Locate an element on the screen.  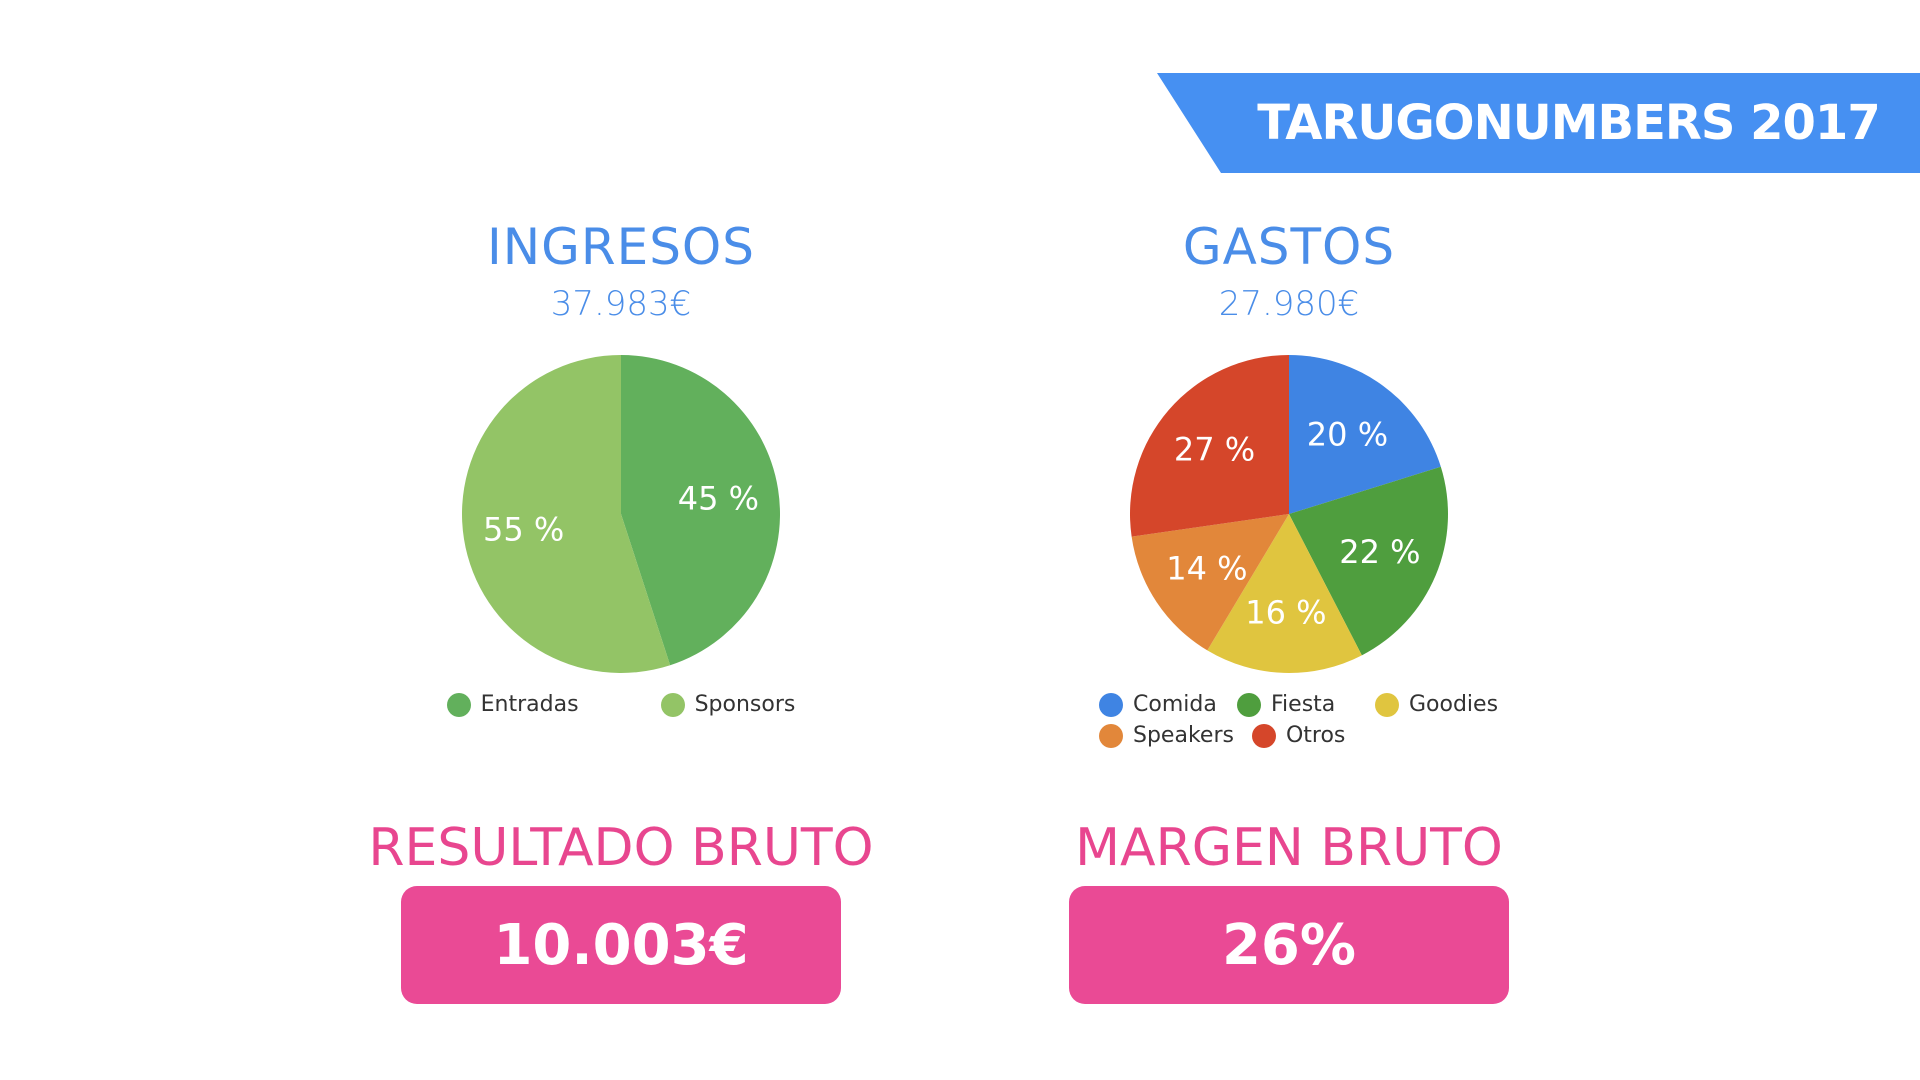
legend-item-speakers: Speakers is located at coordinates (1166, 735).